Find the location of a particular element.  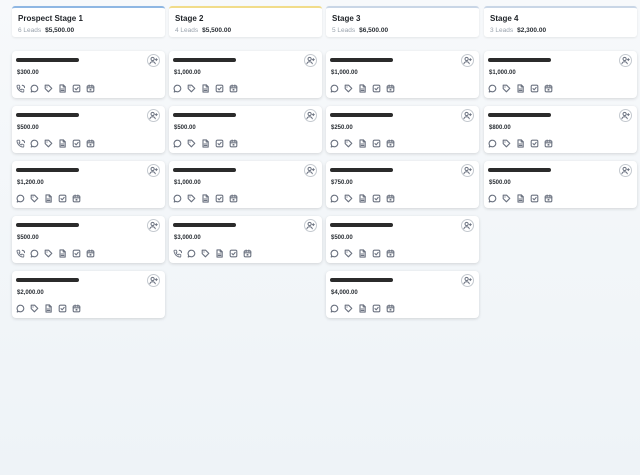

lead-card: $300.00 is located at coordinates (88, 74).